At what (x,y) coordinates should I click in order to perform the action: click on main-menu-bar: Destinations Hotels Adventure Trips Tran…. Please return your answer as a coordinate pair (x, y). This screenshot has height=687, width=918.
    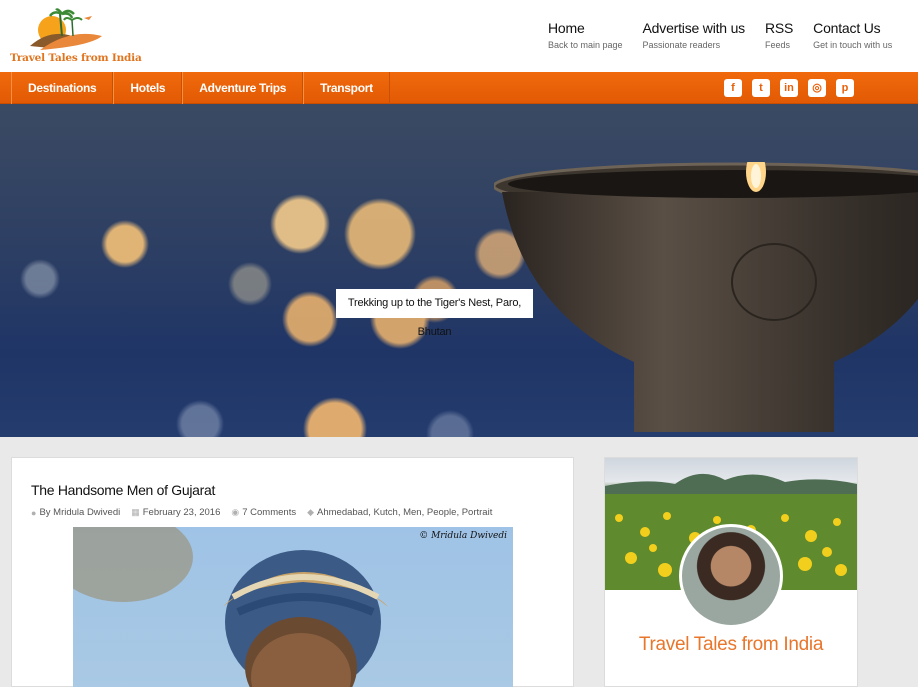
    Looking at the image, I should click on (459, 88).